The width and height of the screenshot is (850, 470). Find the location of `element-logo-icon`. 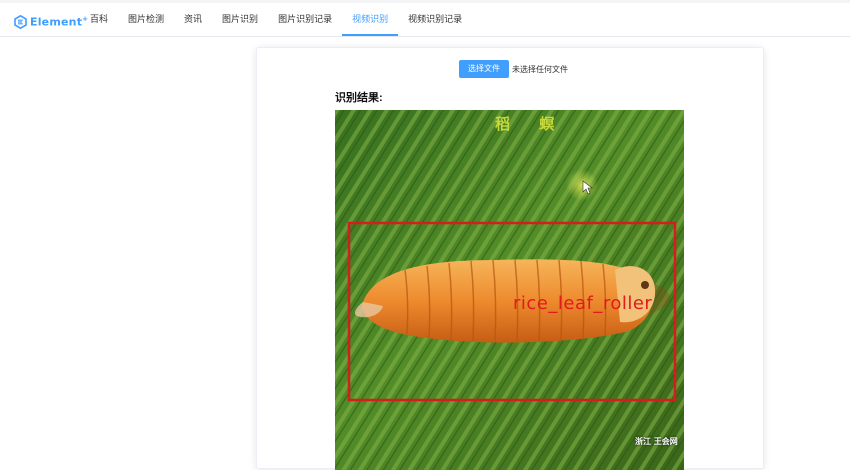

element-logo-icon is located at coordinates (20, 22).